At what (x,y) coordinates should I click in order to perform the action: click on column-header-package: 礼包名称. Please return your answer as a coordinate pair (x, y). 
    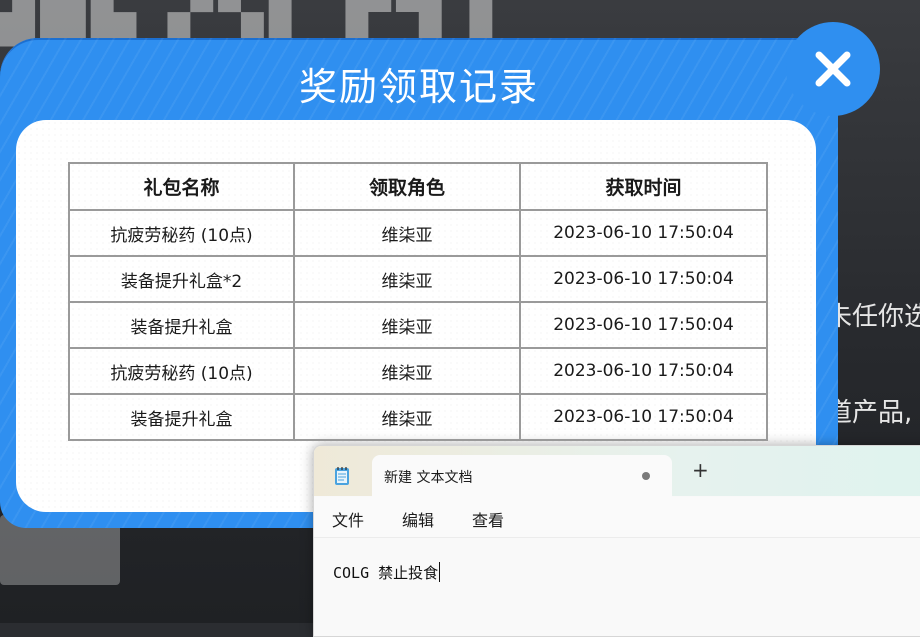
    Looking at the image, I should click on (181, 186).